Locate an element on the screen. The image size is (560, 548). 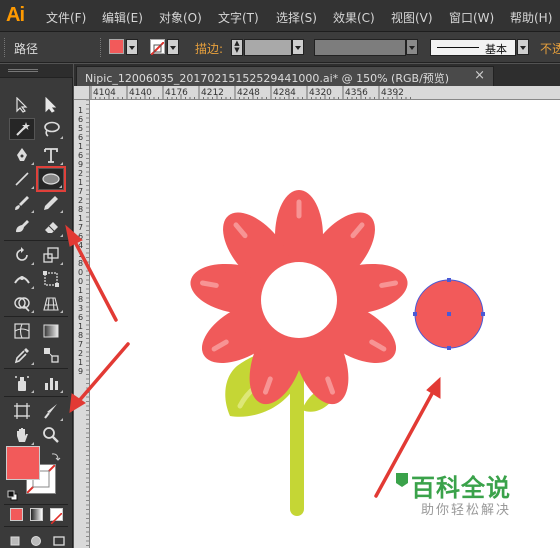
center-point is located at coordinates (449, 314).